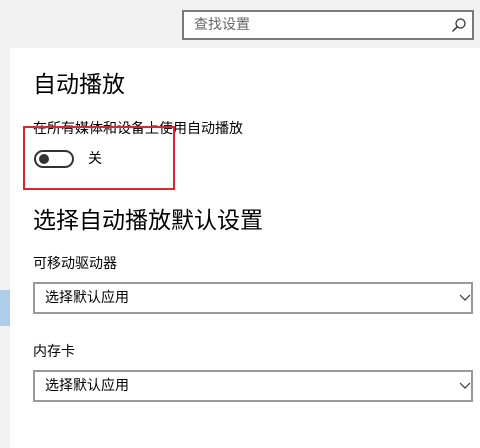 The height and width of the screenshot is (448, 480). Describe the element at coordinates (253, 386) in the screenshot. I see `memory-card-dropdown: 选择默认应用` at that location.